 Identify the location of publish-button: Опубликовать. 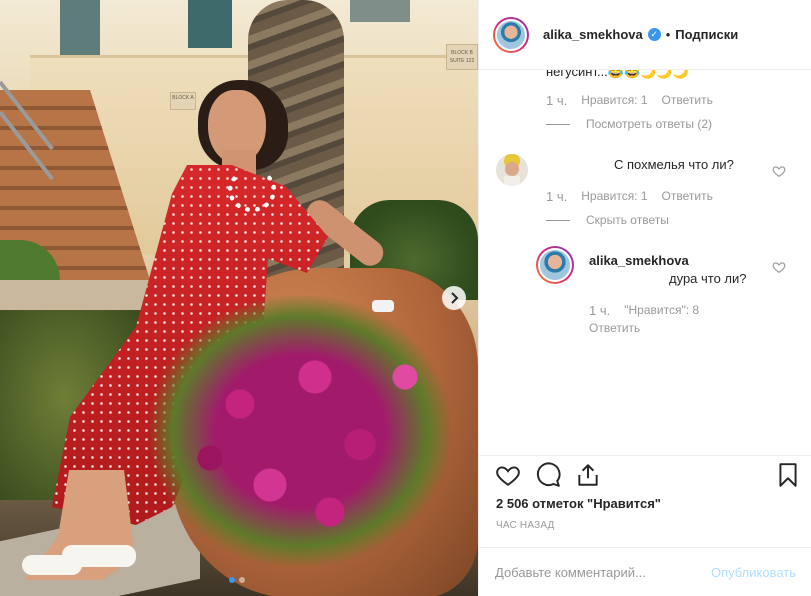
(753, 572).